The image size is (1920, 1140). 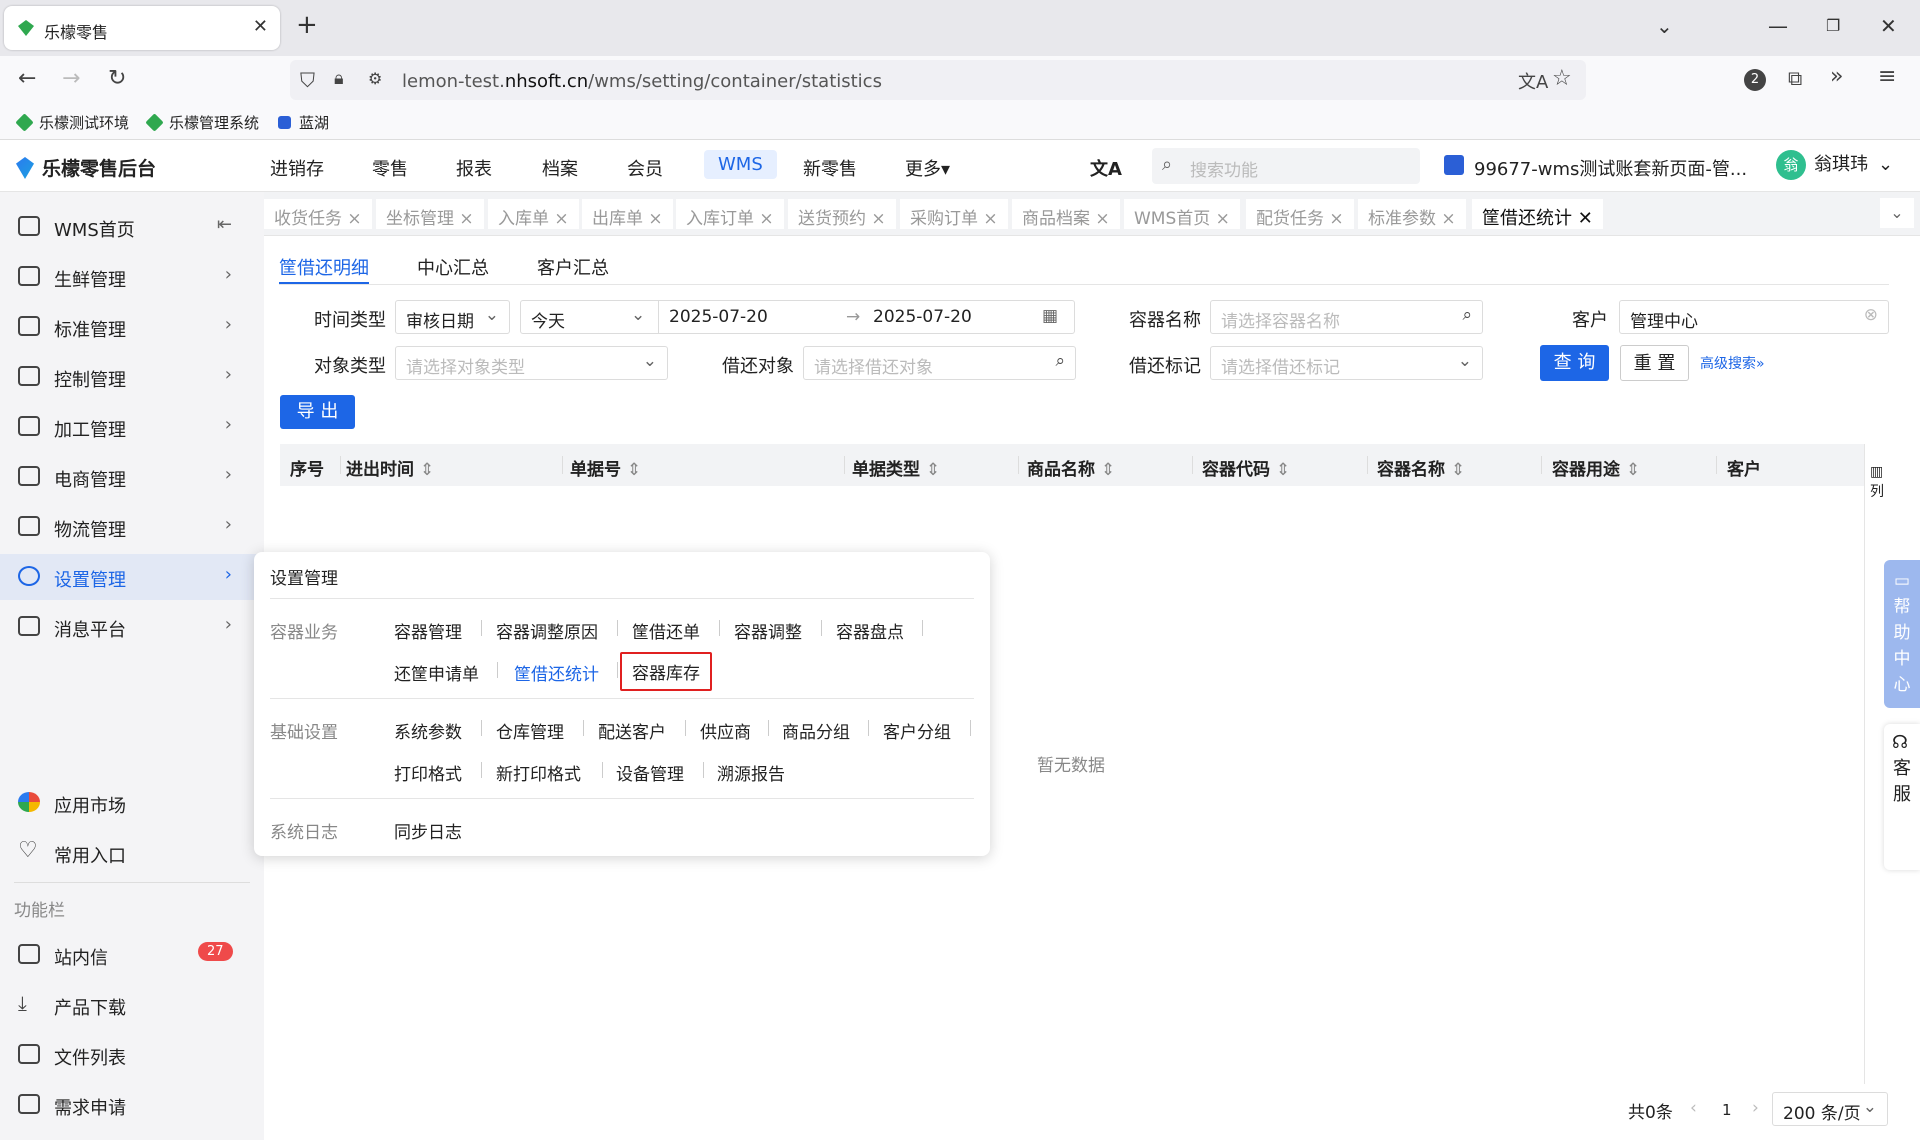 What do you see at coordinates (573, 267) in the screenshot?
I see `subtab-customer-summary: 客户汇总` at bounding box center [573, 267].